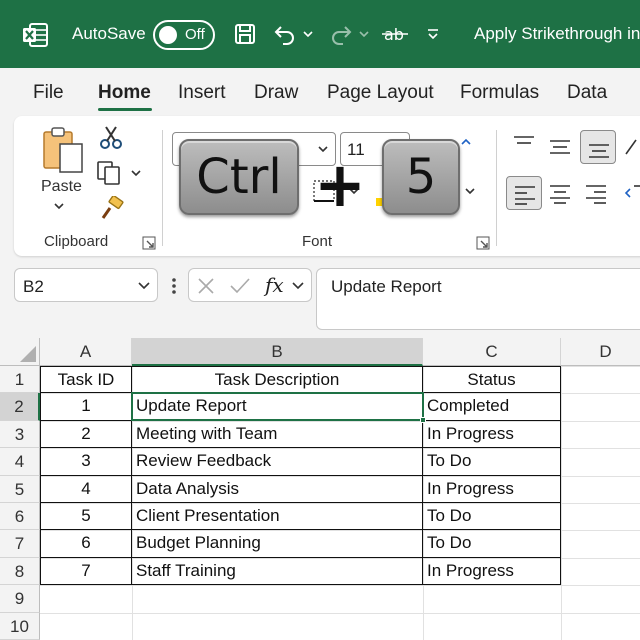 Image resolution: width=640 pixels, height=640 pixels. What do you see at coordinates (277, 352) in the screenshot?
I see `col-header-b: B` at bounding box center [277, 352].